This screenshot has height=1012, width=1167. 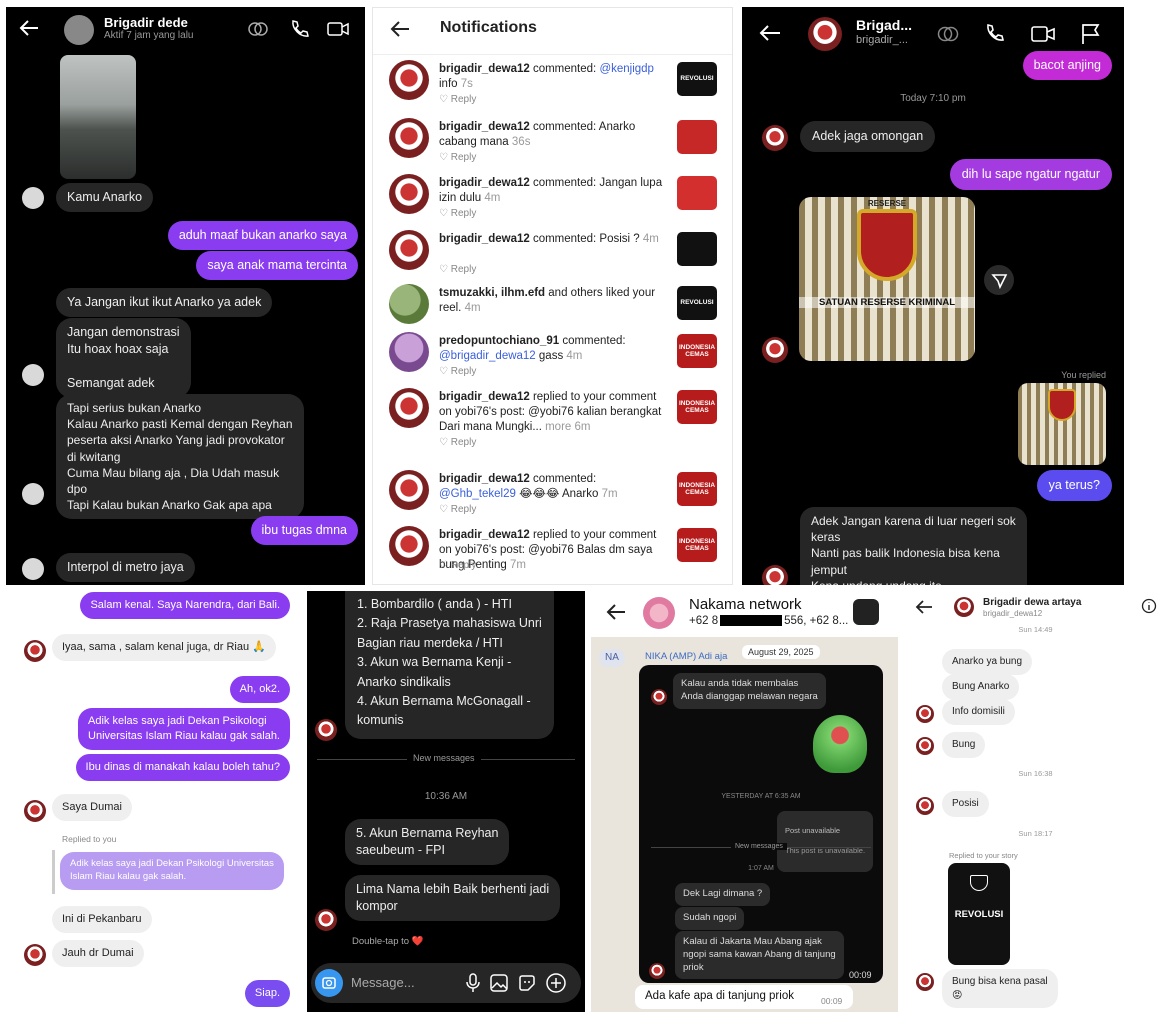 I want to click on quote-bar, so click(x=53, y=872).